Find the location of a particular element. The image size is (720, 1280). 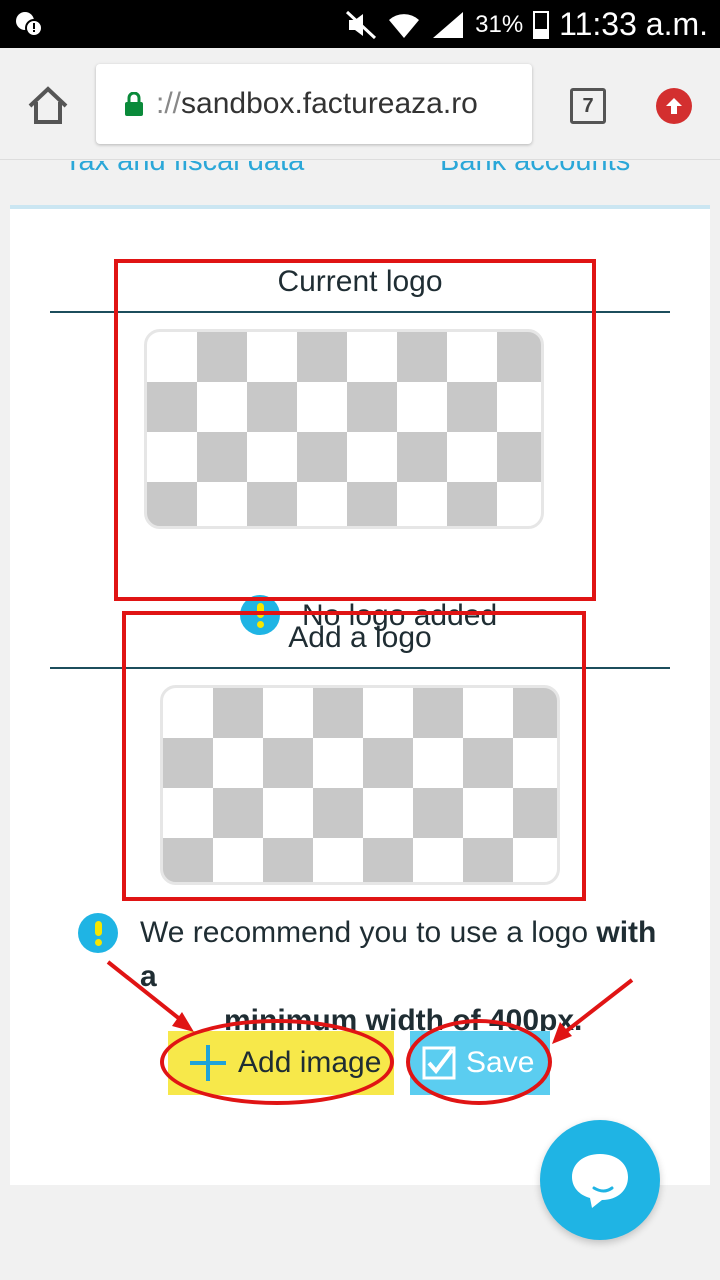

home-icon is located at coordinates (48, 106).